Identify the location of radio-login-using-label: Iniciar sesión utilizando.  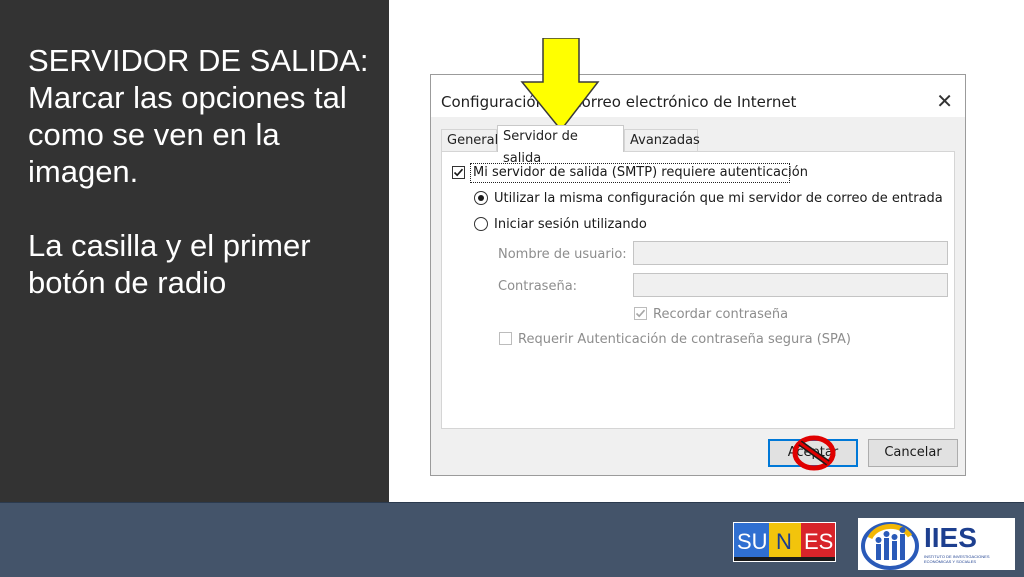
(570, 224).